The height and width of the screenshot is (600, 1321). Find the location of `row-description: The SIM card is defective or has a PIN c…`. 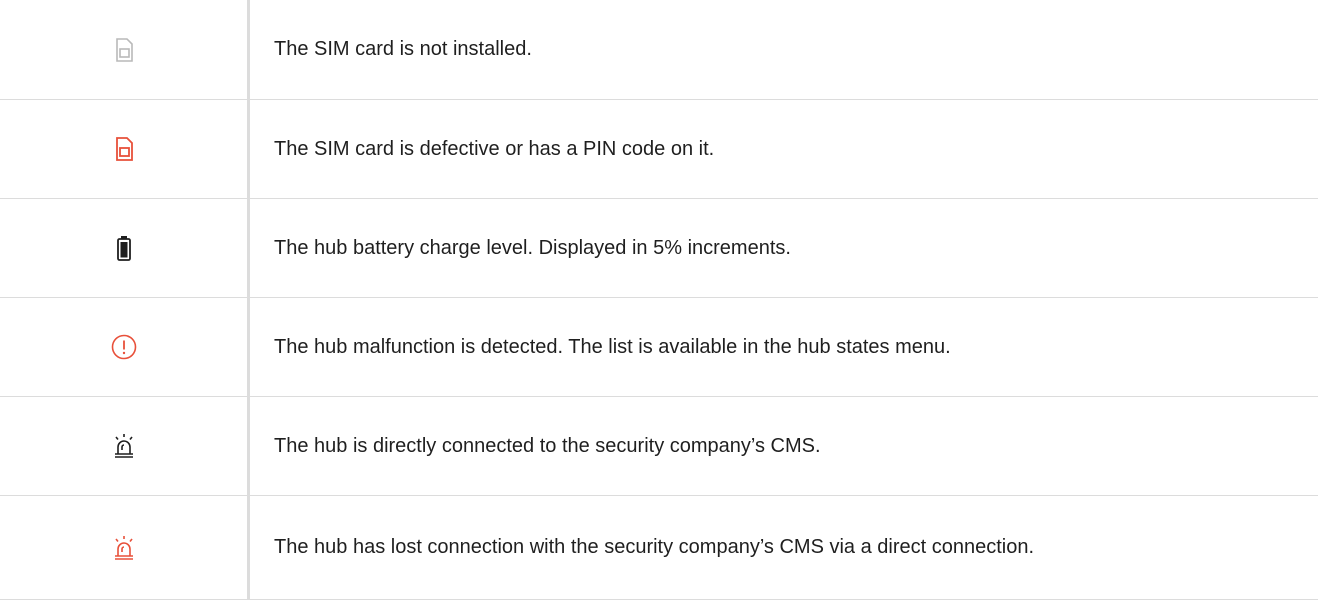

row-description: The SIM card is defective or has a PIN c… is located at coordinates (783, 149).